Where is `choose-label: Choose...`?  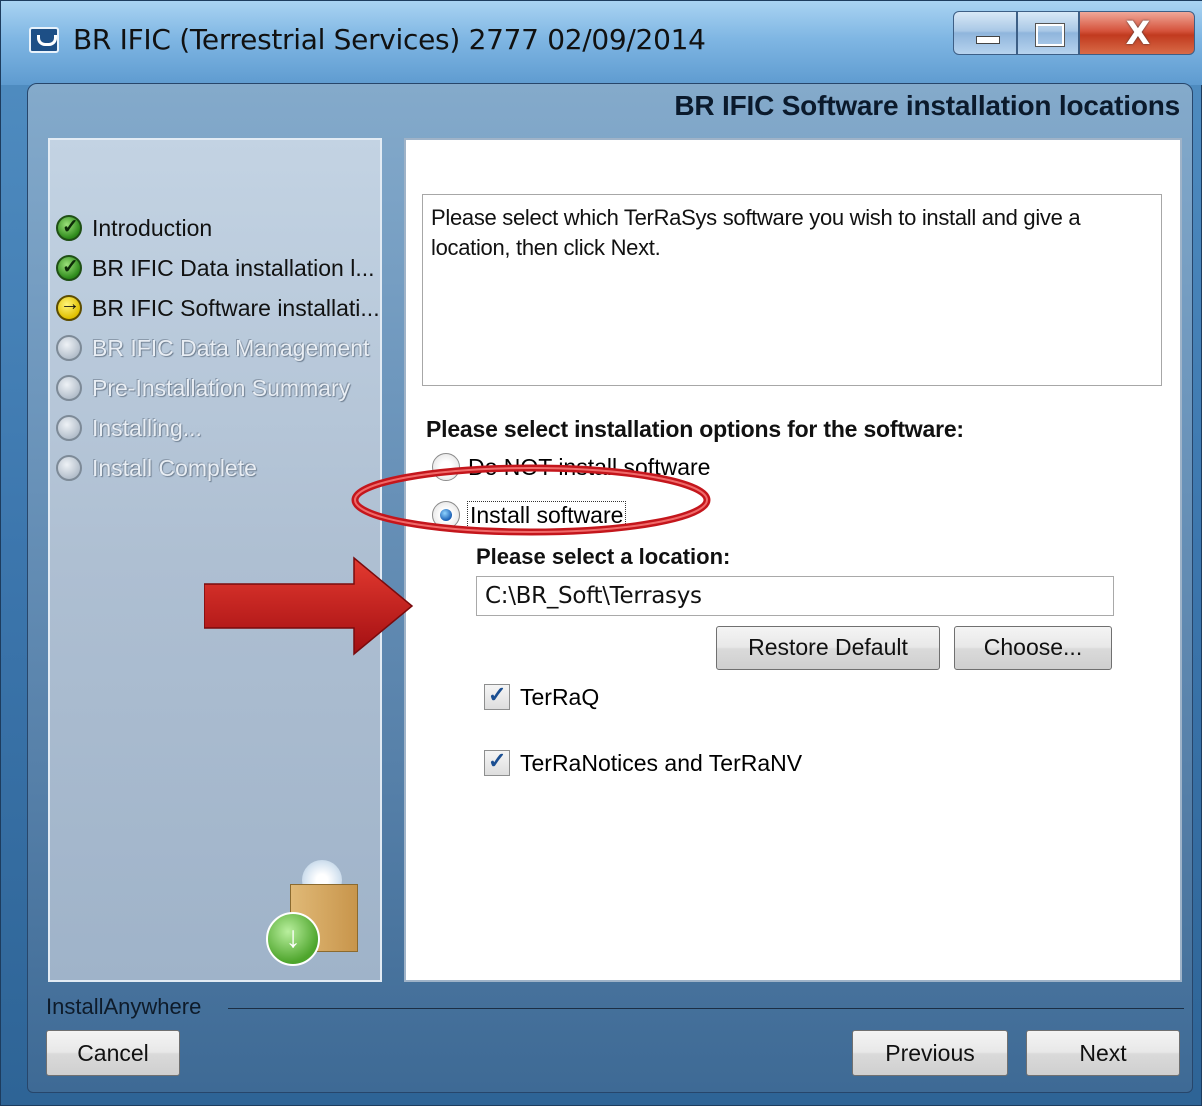 choose-label: Choose... is located at coordinates (1033, 647).